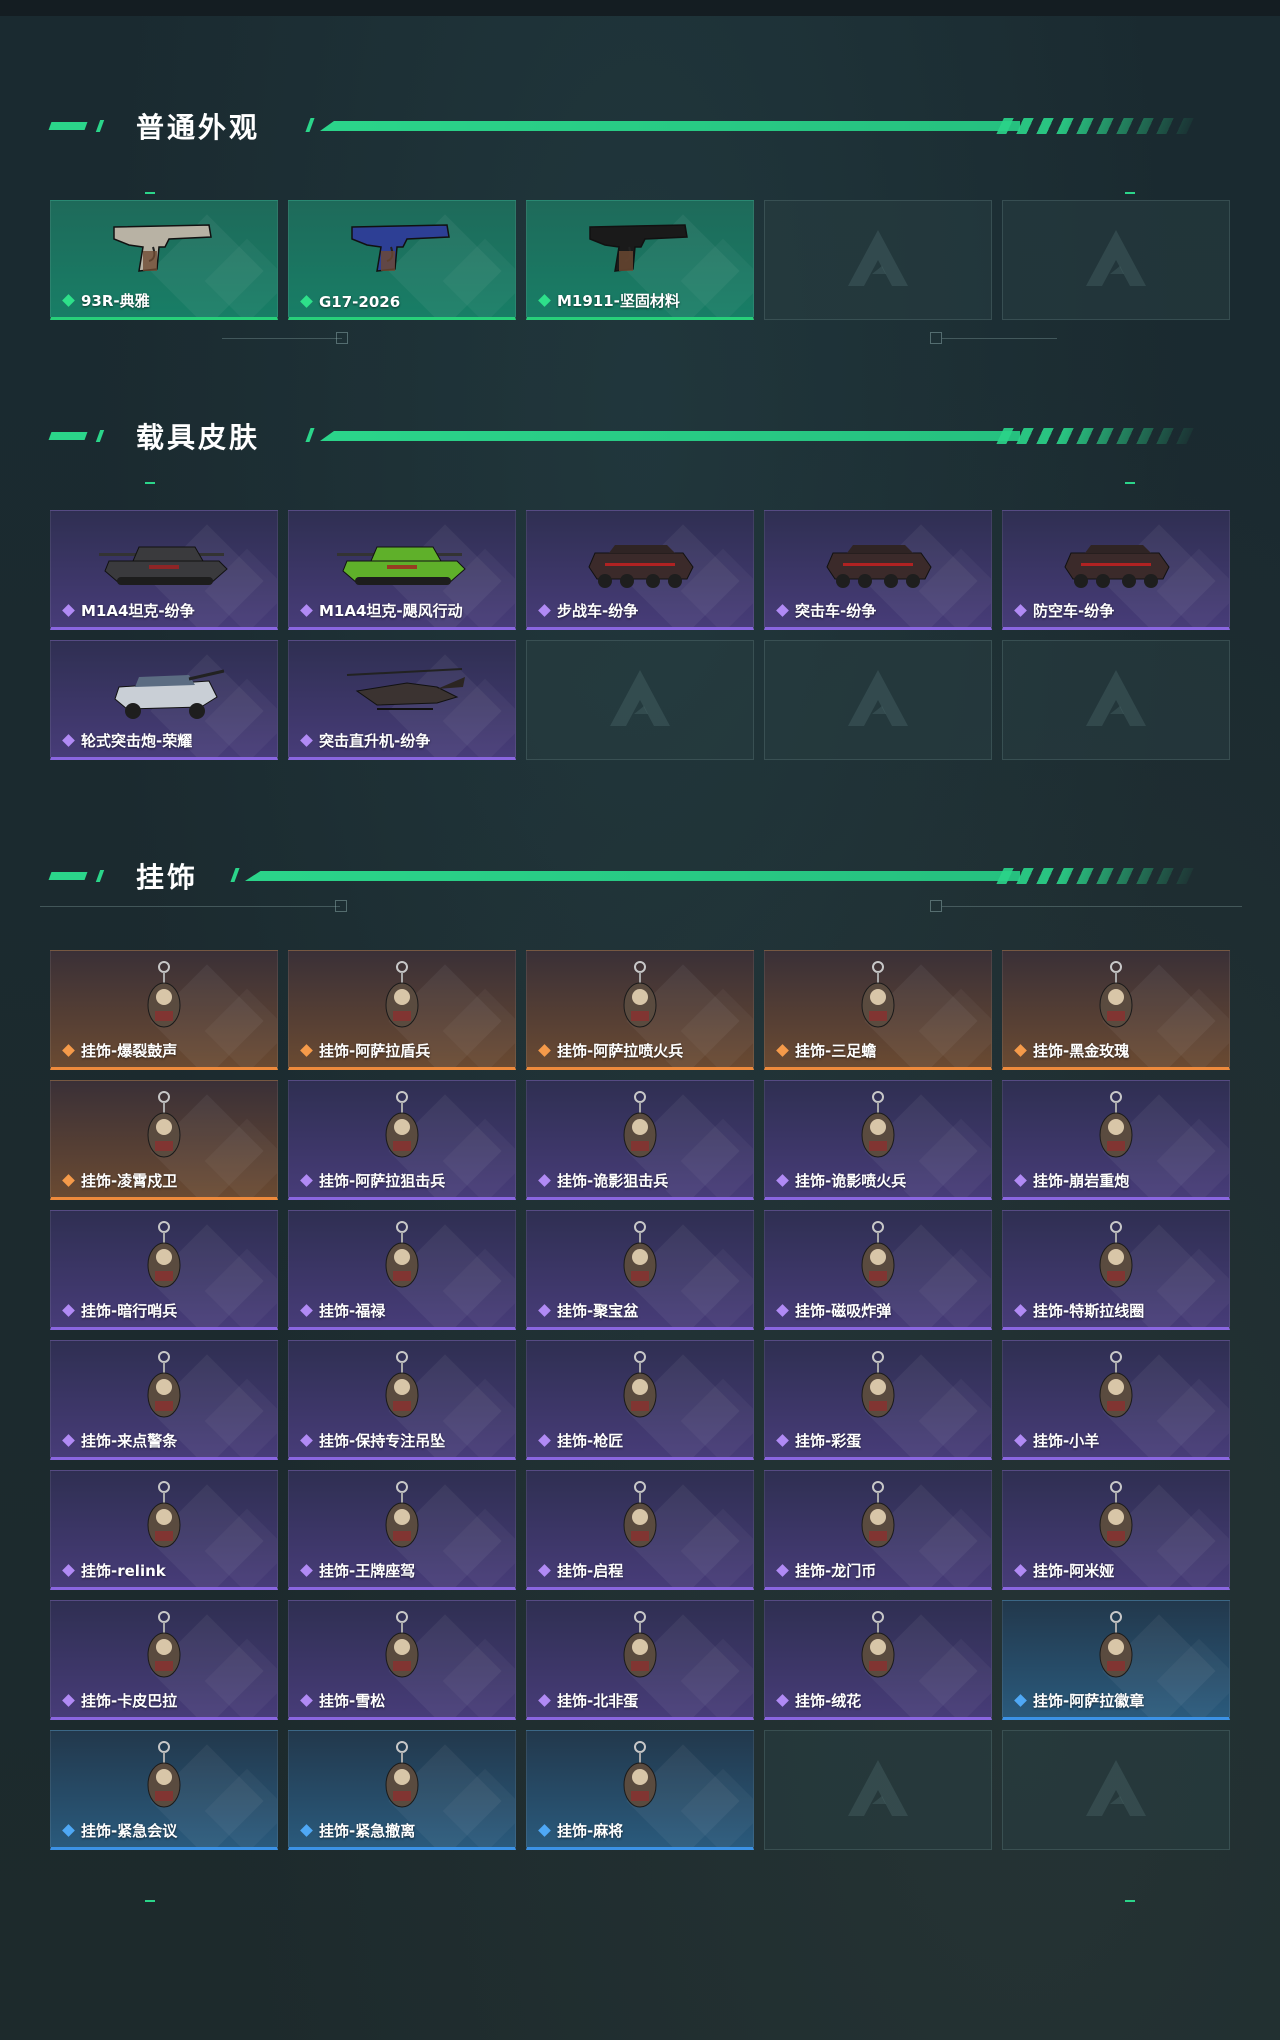 Image resolution: width=1280 pixels, height=2040 pixels. I want to click on item-card: 挂饰-福禄, so click(402, 1270).